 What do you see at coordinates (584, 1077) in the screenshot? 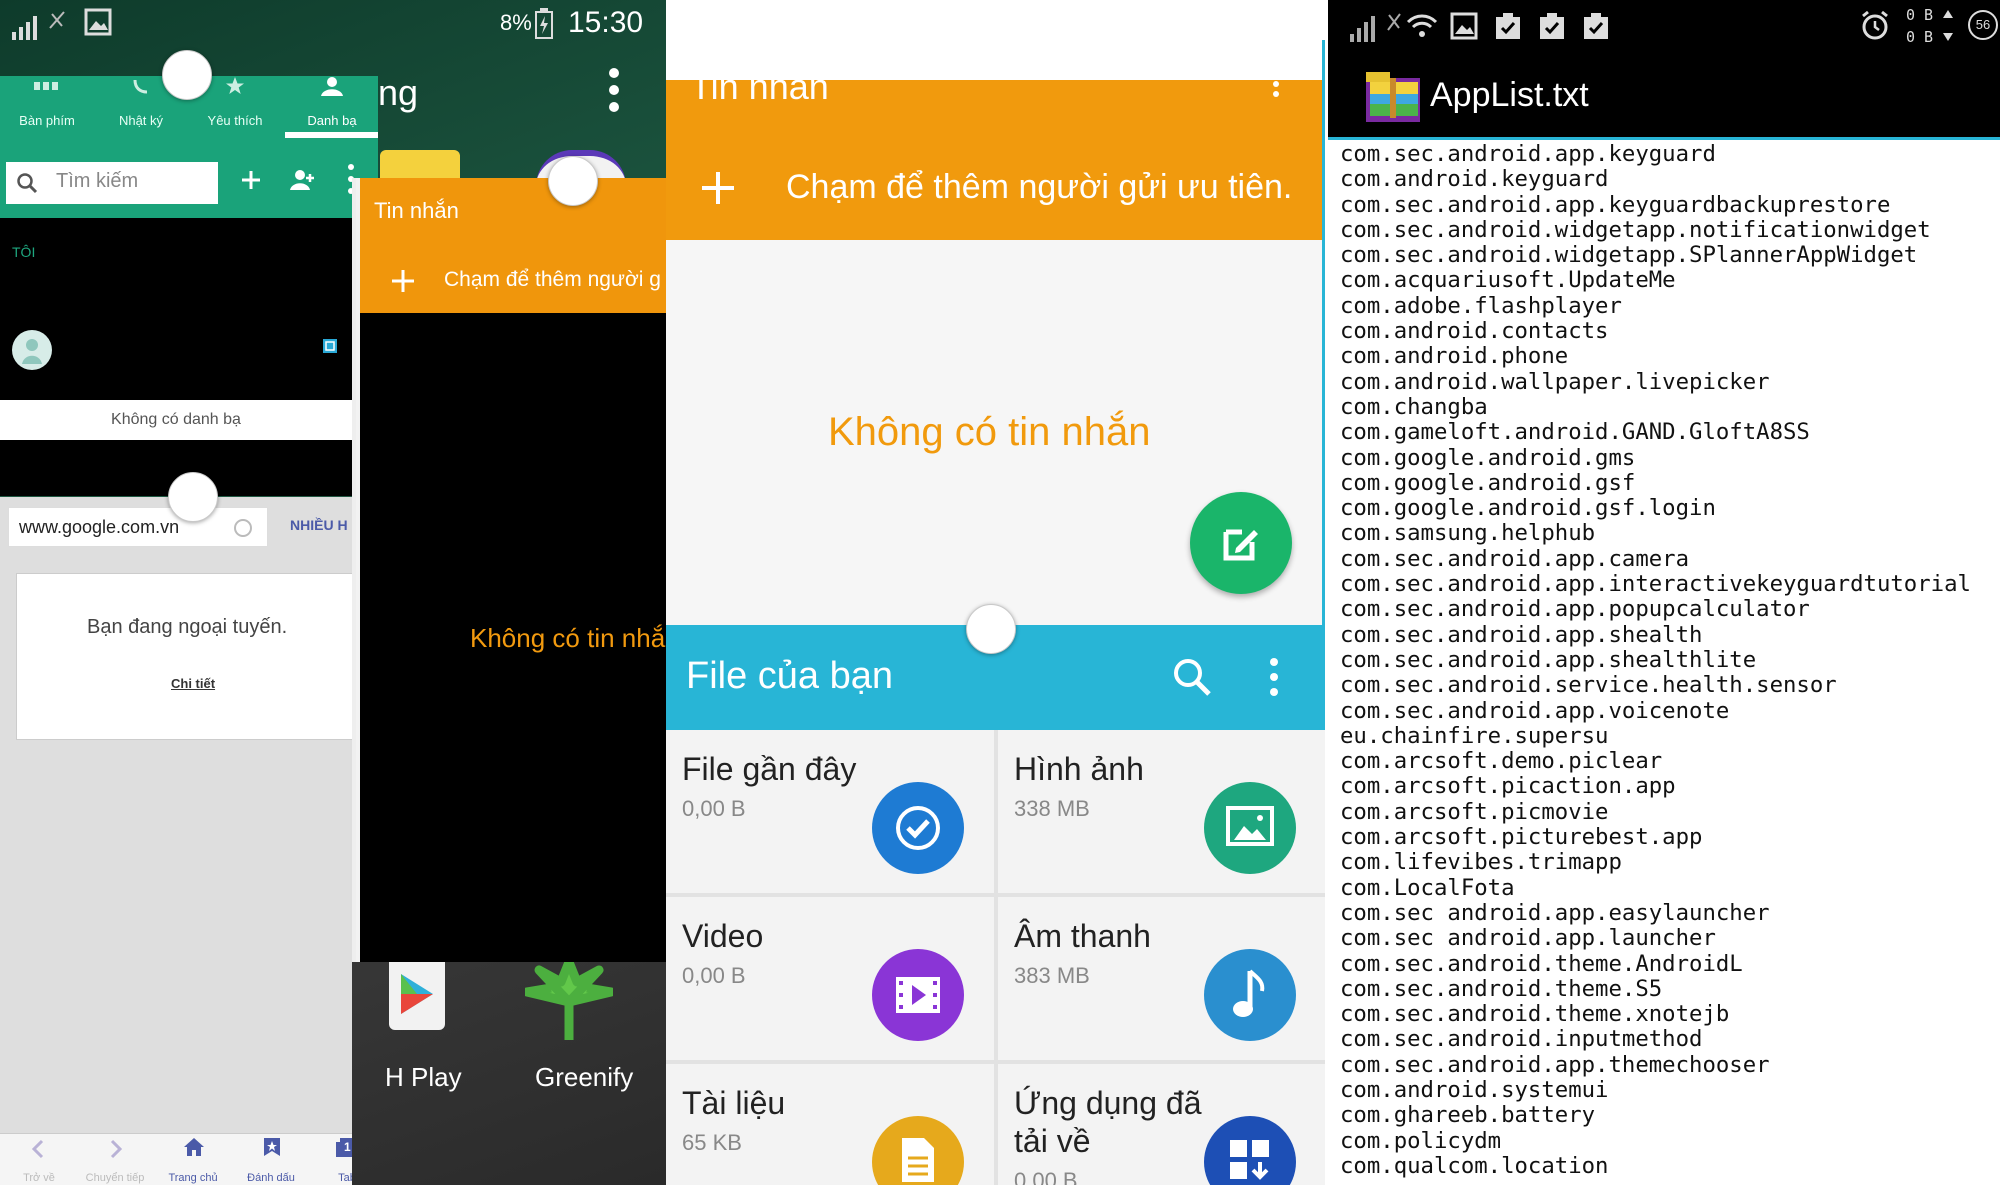
I see `app-label: Greenify` at bounding box center [584, 1077].